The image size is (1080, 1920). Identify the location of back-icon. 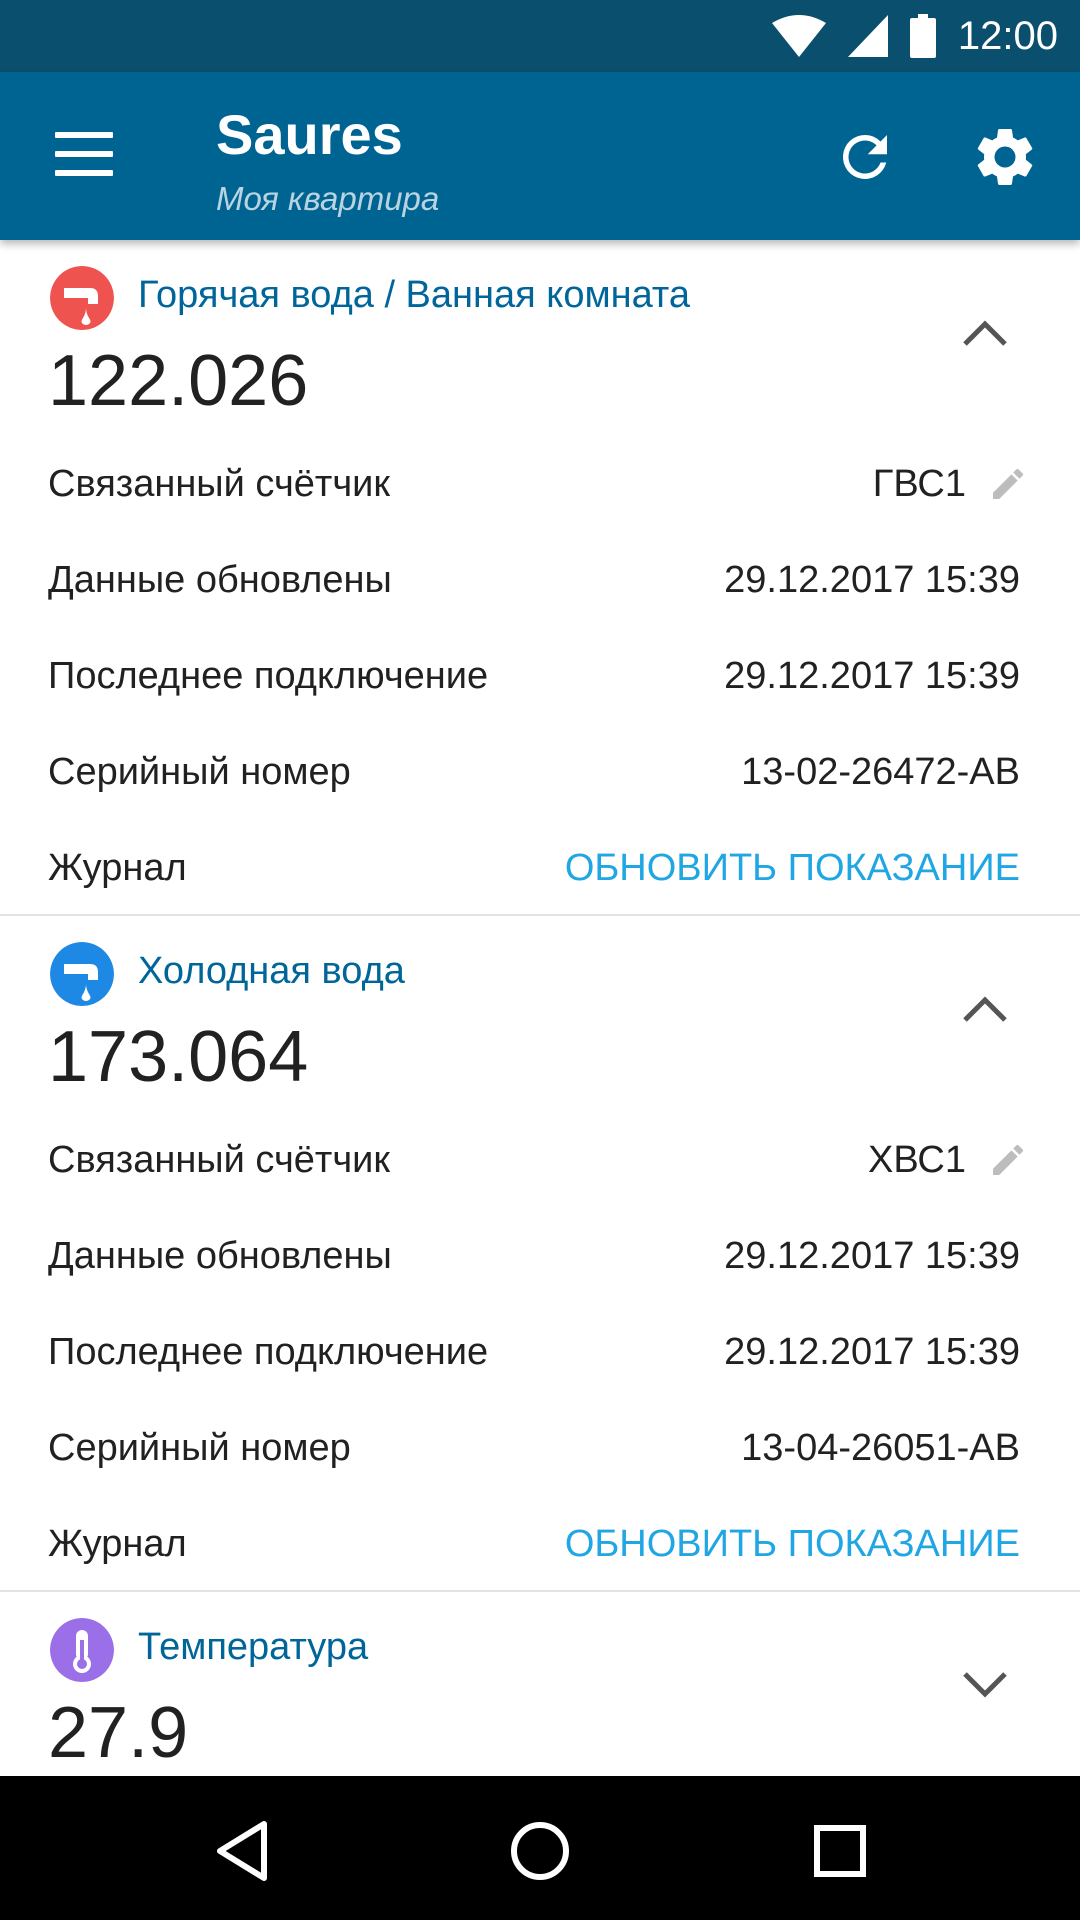
(241, 1851).